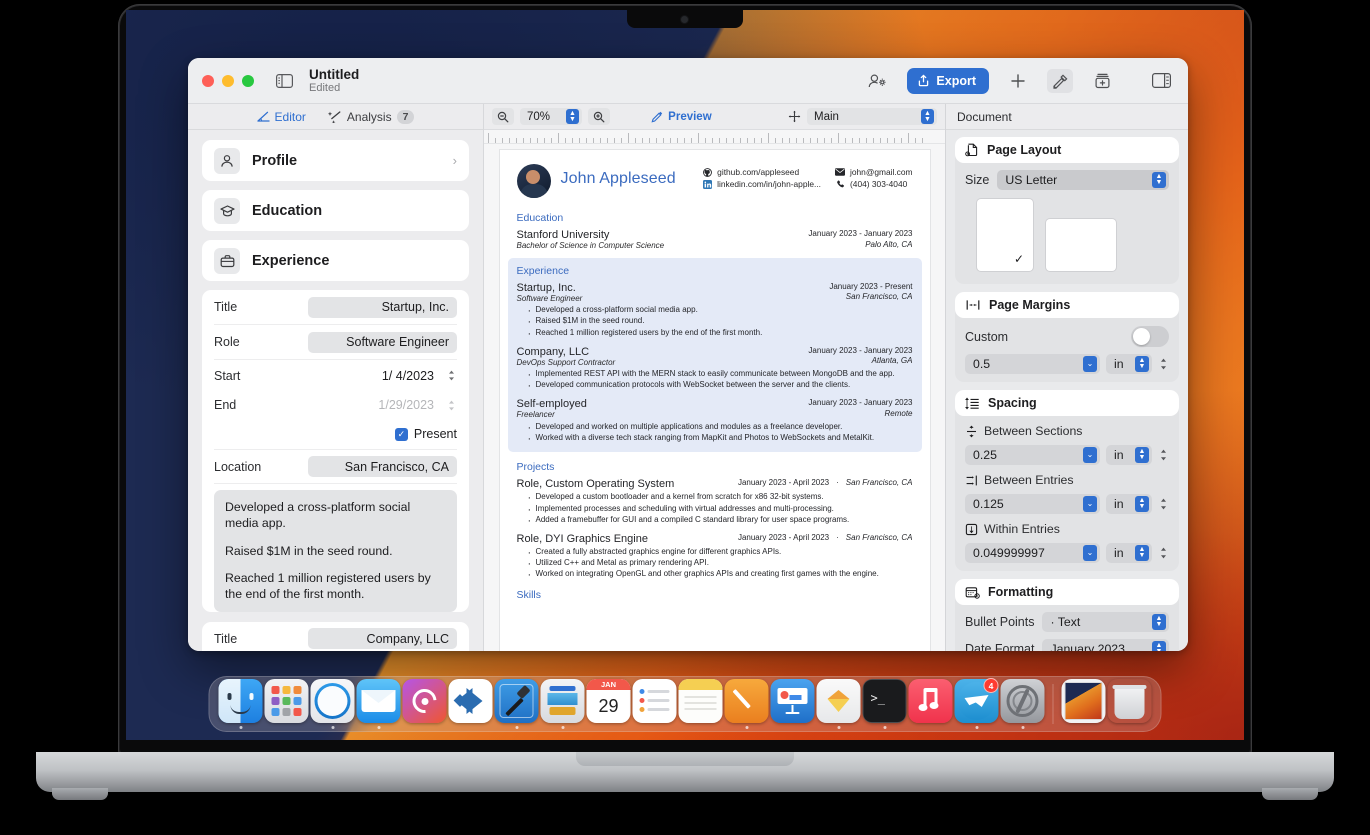 This screenshot has width=1370, height=835. Describe the element at coordinates (335, 260) in the screenshot. I see `section-experience: Experience` at that location.